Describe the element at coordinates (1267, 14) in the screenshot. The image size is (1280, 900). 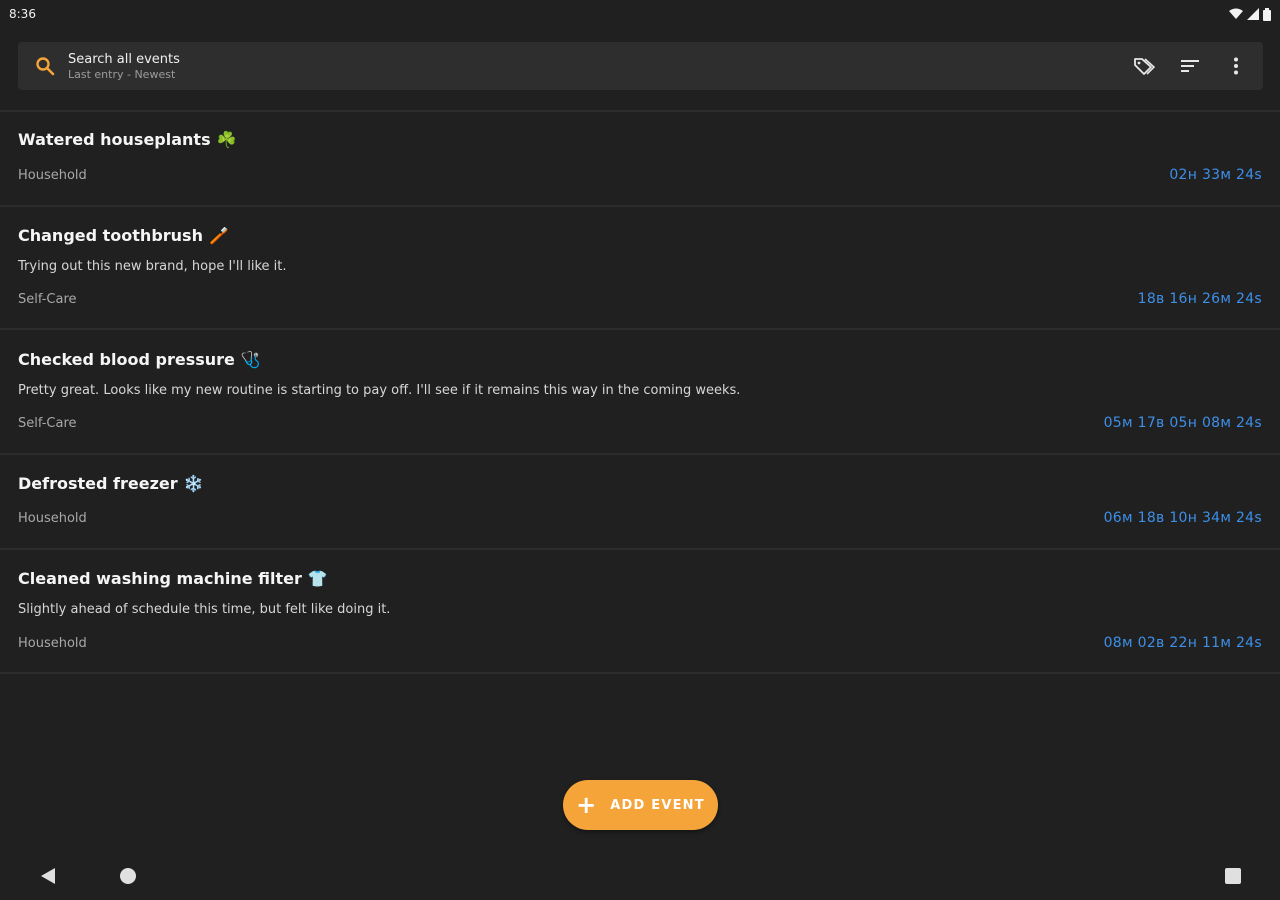
I see `battery-icon` at that location.